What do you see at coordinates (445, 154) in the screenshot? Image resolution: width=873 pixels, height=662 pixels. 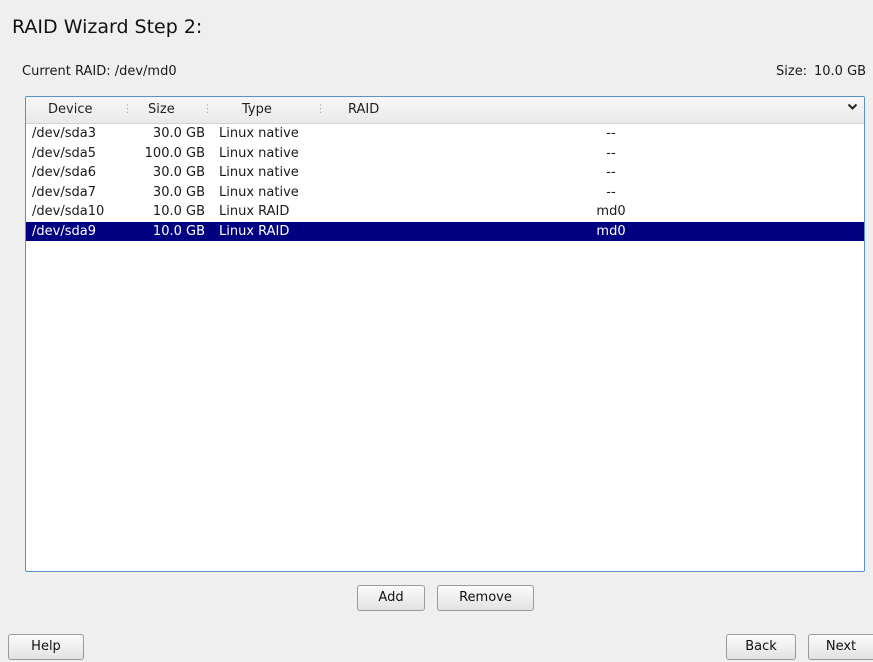 I see `table-row: /dev/sda5 100.0 GB Linux native --` at bounding box center [445, 154].